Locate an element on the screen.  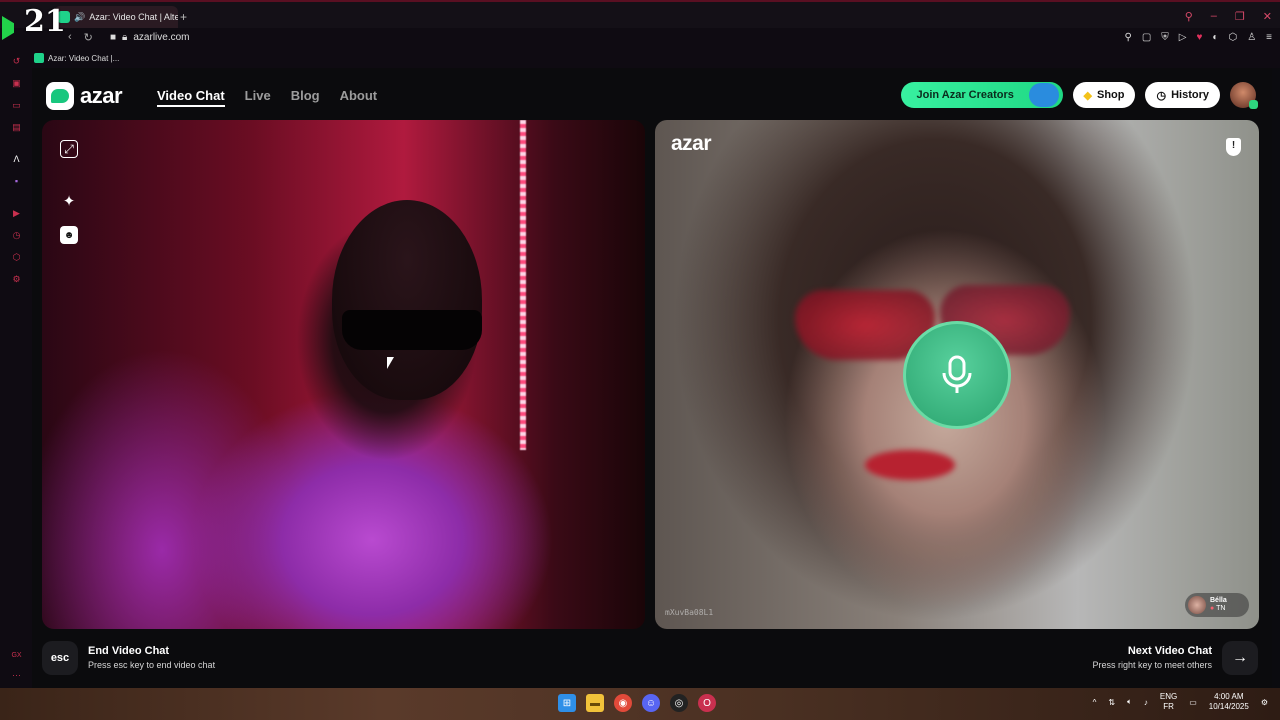
gx-icon: GX is located at coordinates (16, 655).